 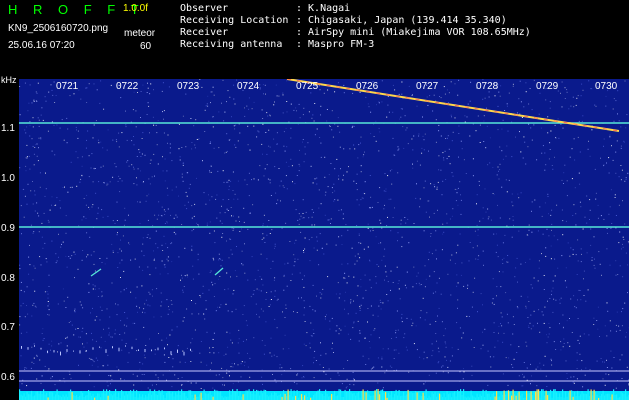 What do you see at coordinates (67, 350) in the screenshot?
I see `interference-dot` at bounding box center [67, 350].